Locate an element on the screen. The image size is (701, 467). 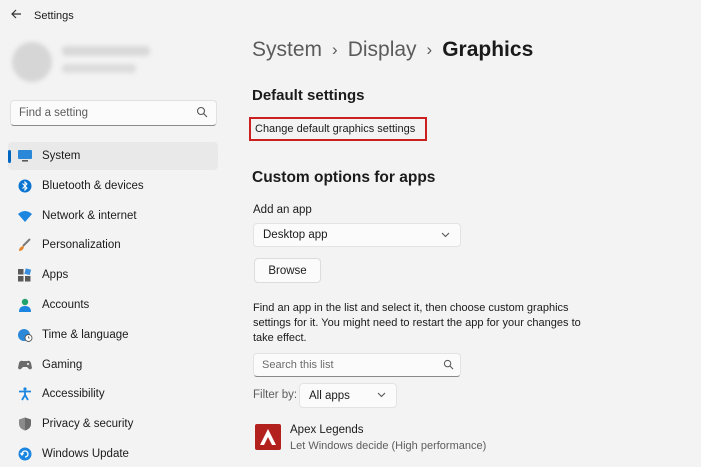
title-bar: Settings is located at coordinates (350, 15).